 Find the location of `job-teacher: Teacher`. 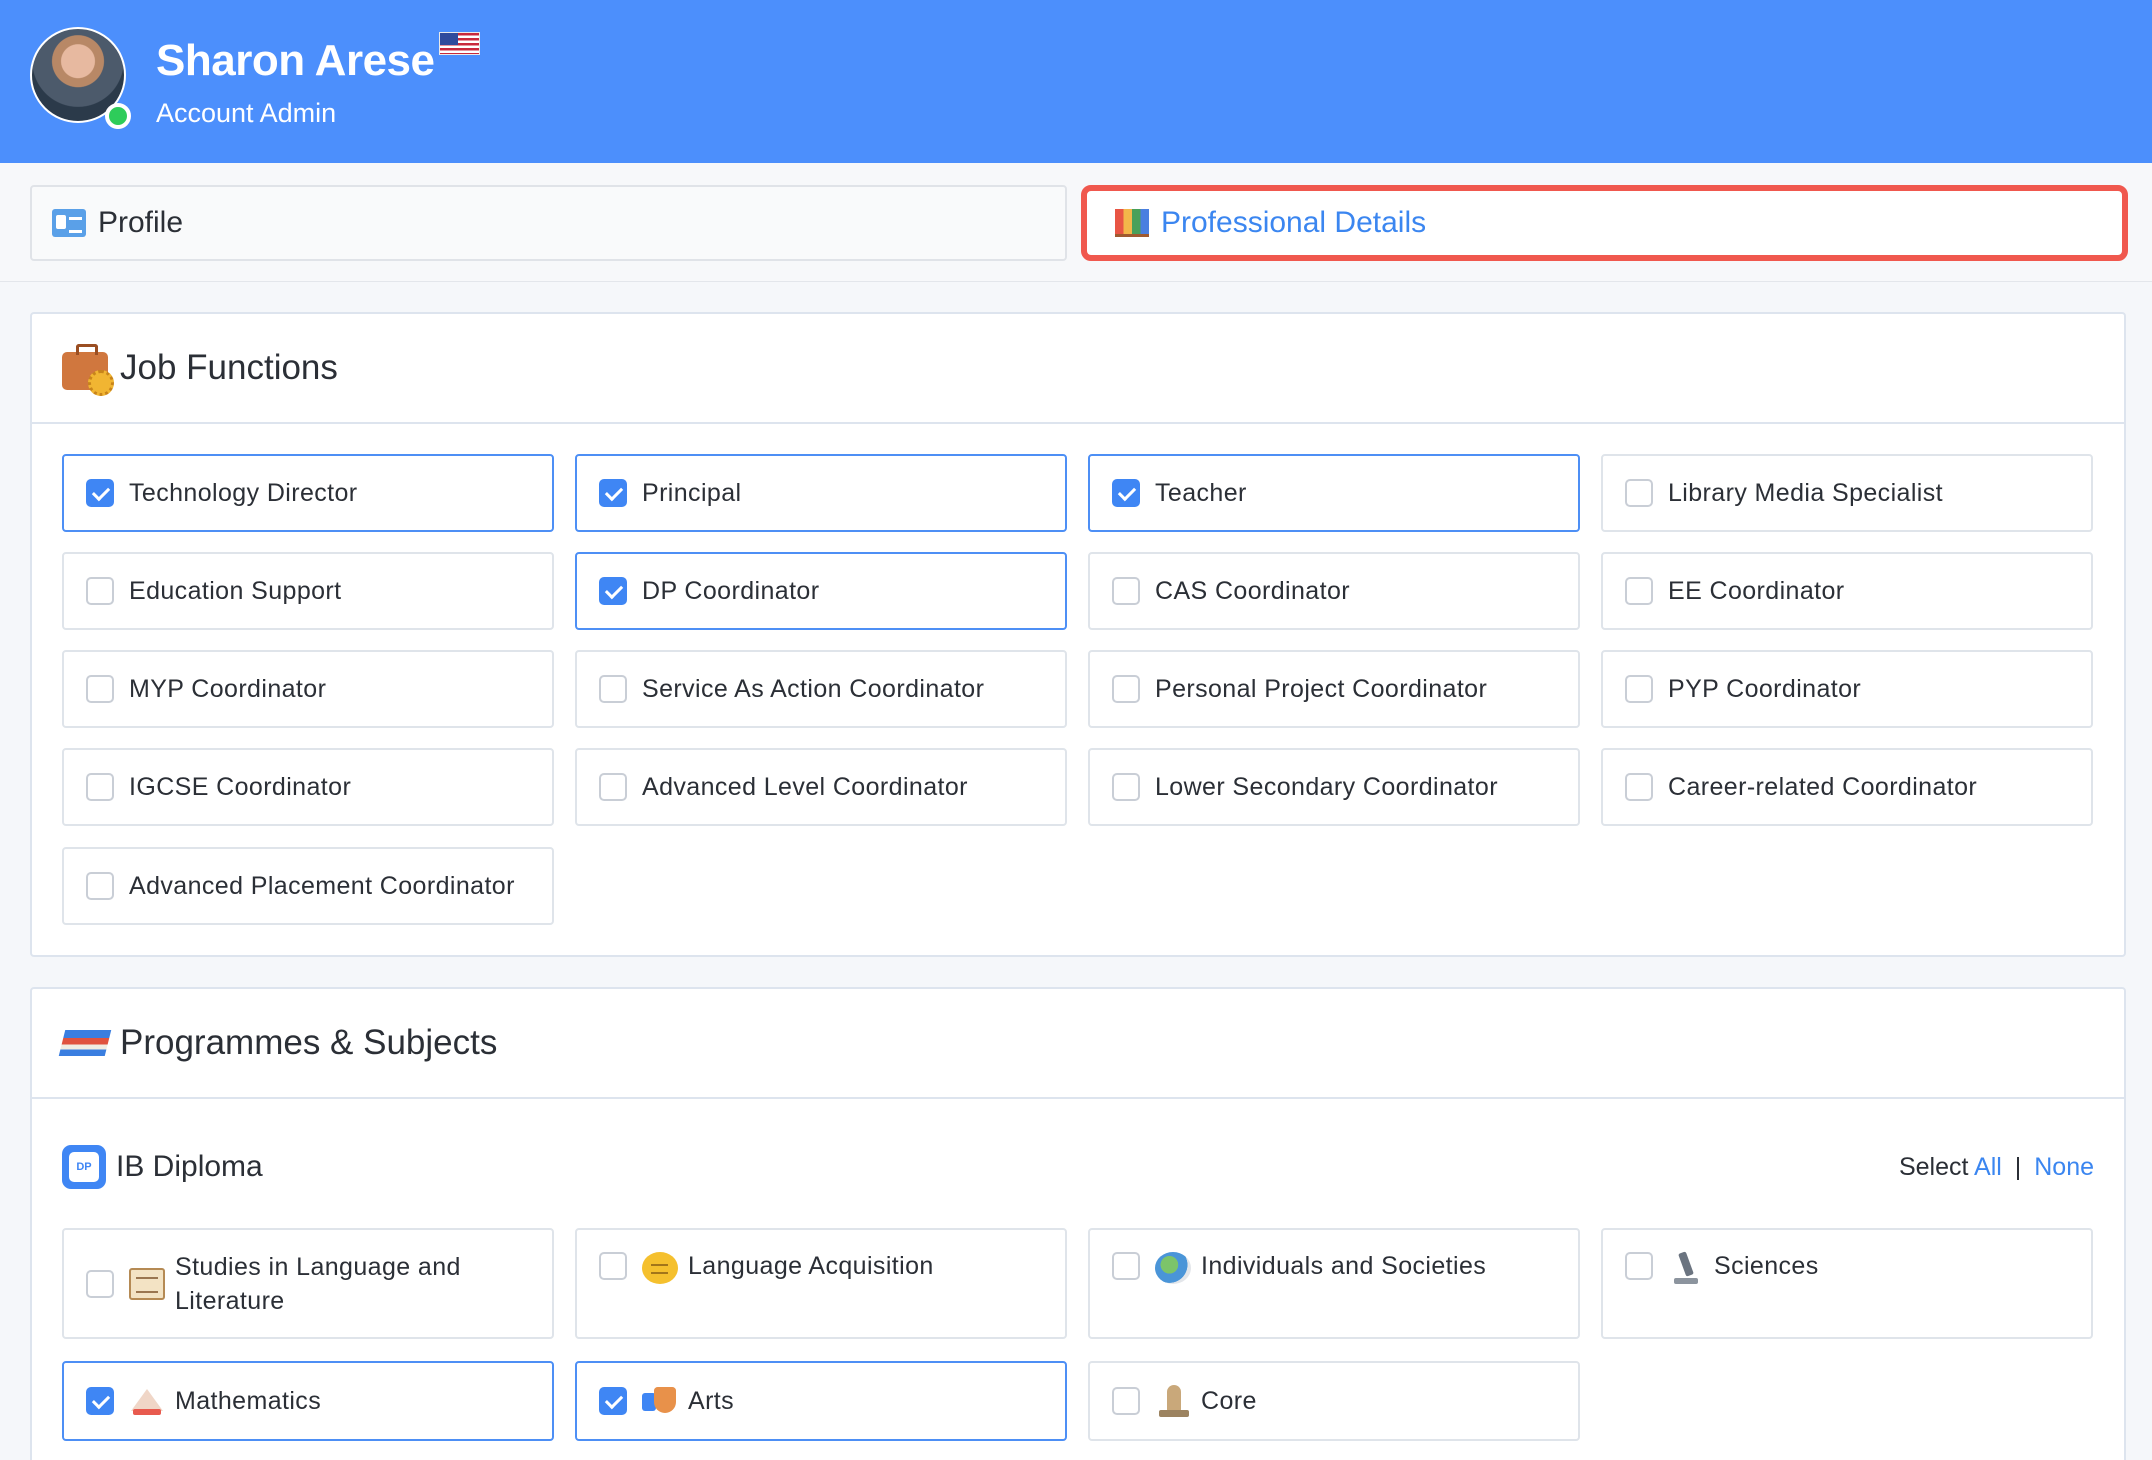

job-teacher: Teacher is located at coordinates (1334, 493).